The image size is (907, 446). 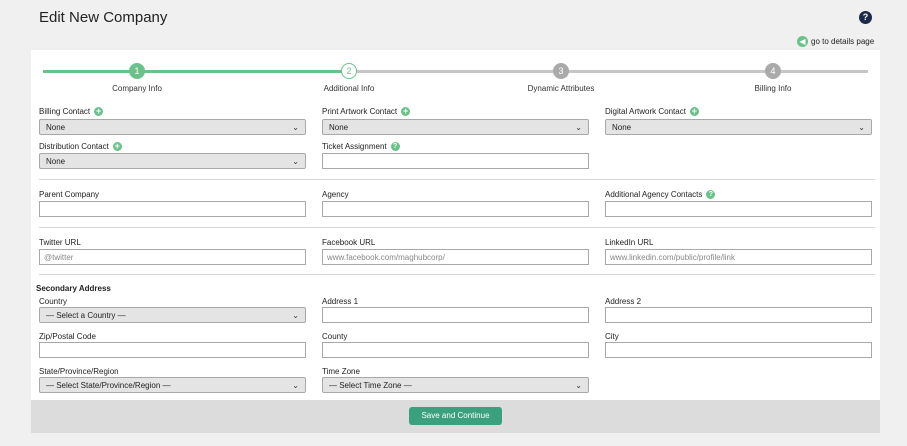 What do you see at coordinates (354, 146) in the screenshot?
I see `ticket-assignment-text: Ticket Assignment` at bounding box center [354, 146].